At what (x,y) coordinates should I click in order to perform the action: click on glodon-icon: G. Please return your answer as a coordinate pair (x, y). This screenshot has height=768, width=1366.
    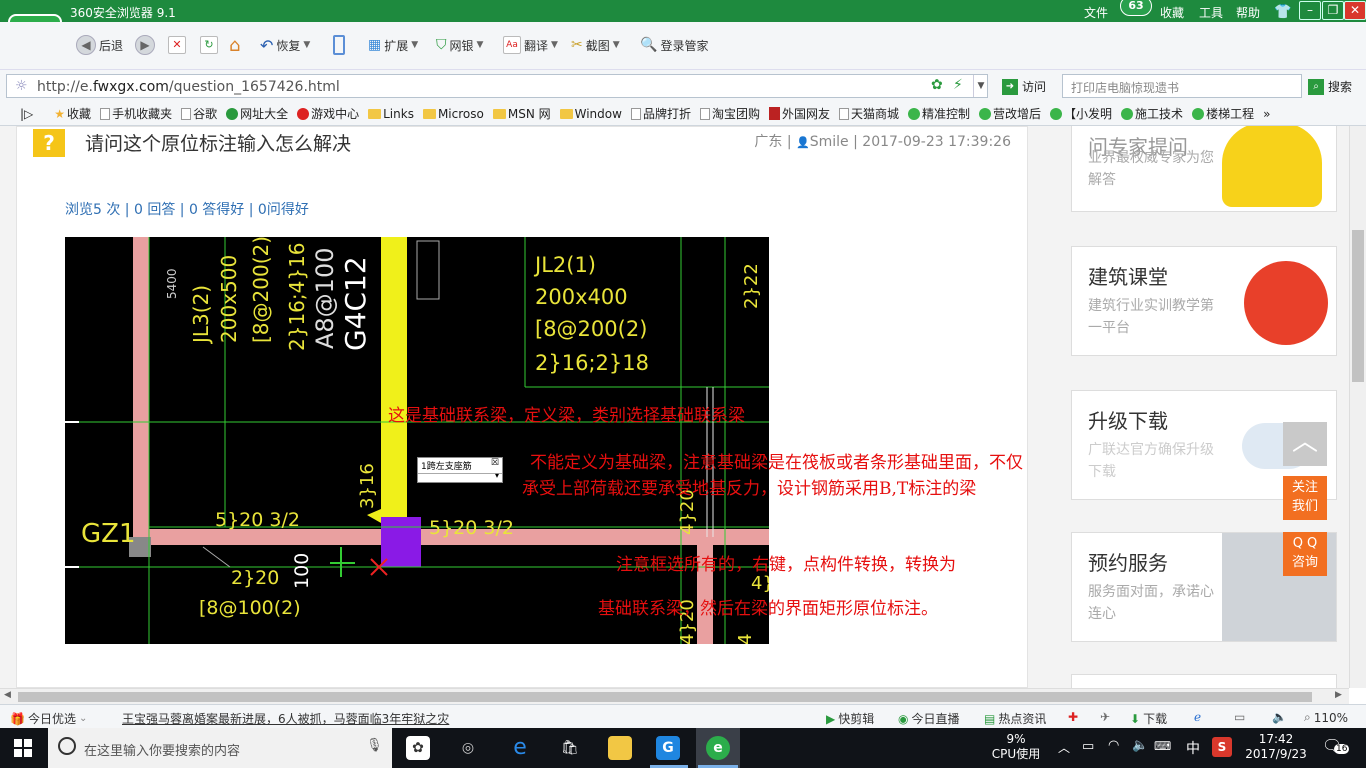
    Looking at the image, I should click on (668, 748).